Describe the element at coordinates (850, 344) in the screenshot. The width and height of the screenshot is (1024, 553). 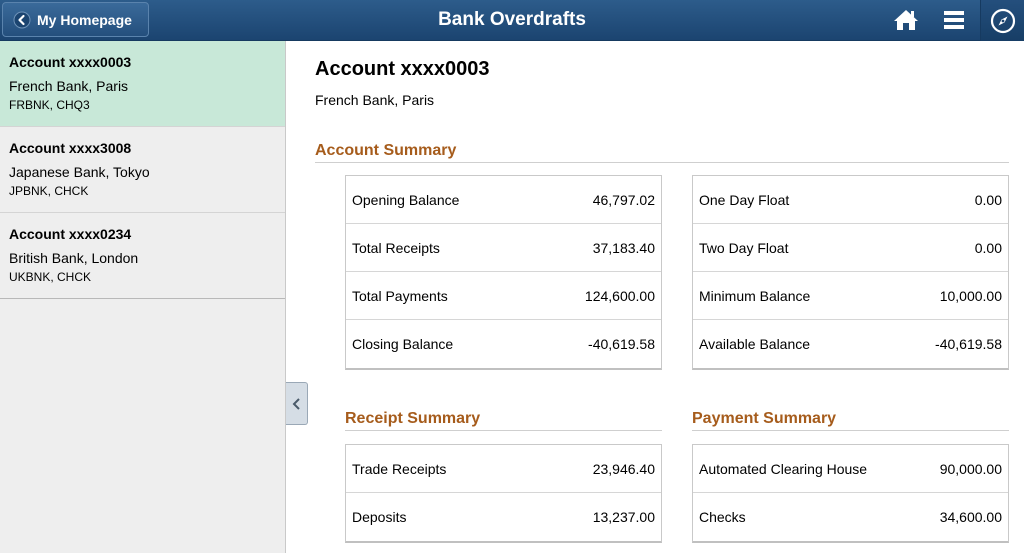
I see `summary-row: Available Balance -40,619.58` at that location.